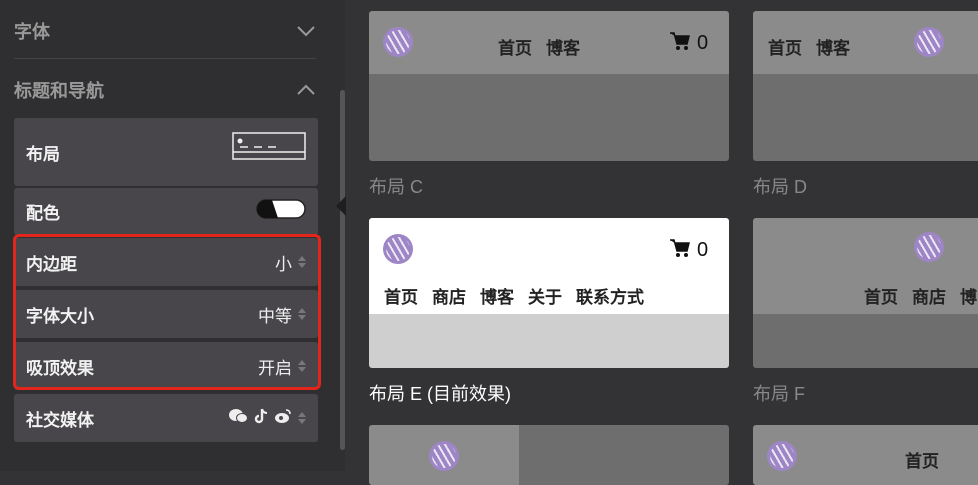  What do you see at coordinates (342, 270) in the screenshot?
I see `sidebar-scrollbar` at bounding box center [342, 270].